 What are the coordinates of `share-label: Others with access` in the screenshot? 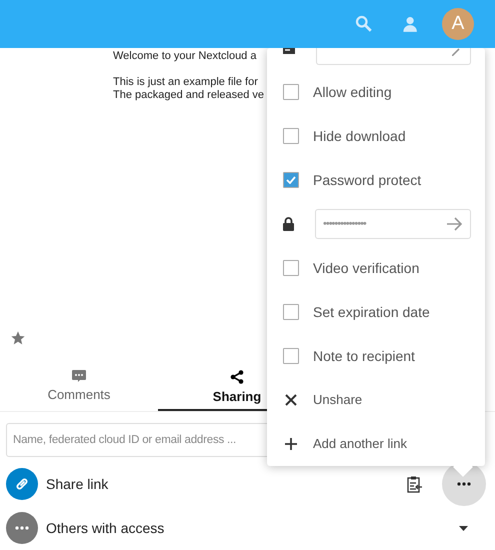 It's located at (106, 528).